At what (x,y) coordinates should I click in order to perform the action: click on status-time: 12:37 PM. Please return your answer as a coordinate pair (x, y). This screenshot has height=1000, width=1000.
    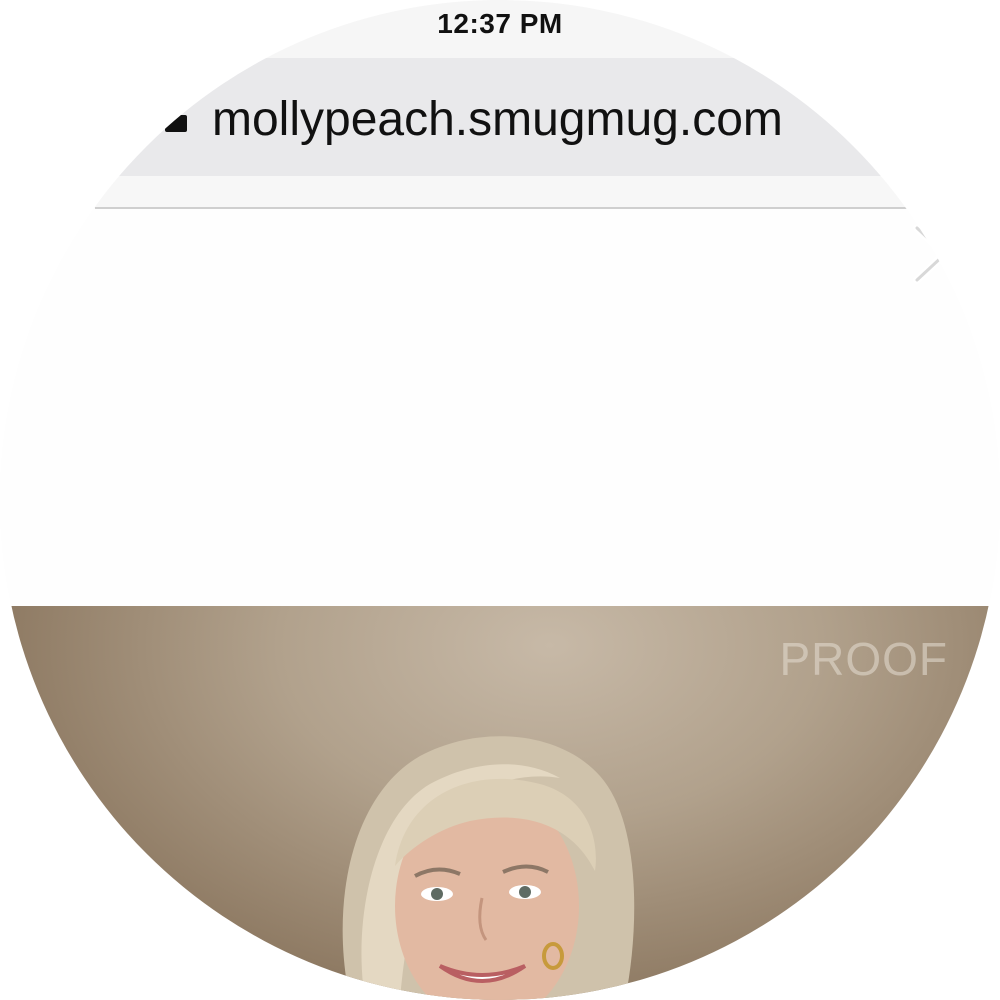
    Looking at the image, I should click on (500, 23).